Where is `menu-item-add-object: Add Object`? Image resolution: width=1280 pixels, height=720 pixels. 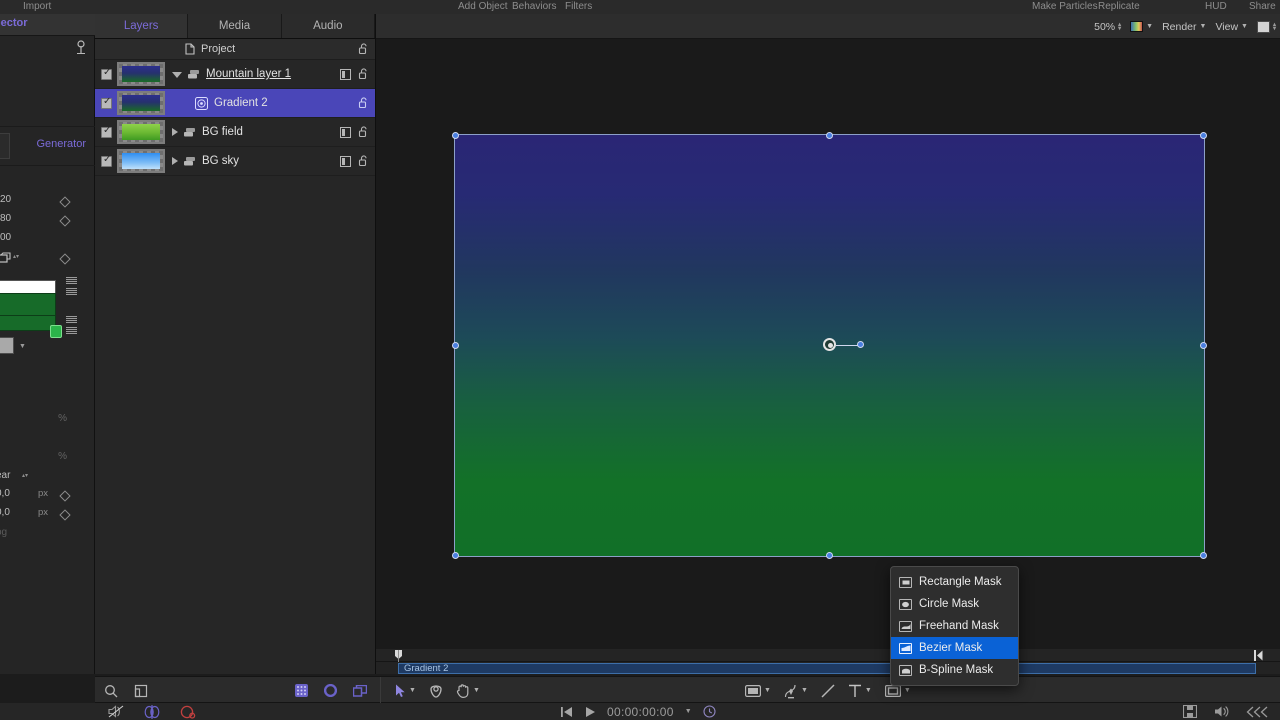 menu-item-add-object: Add Object is located at coordinates (482, 7).